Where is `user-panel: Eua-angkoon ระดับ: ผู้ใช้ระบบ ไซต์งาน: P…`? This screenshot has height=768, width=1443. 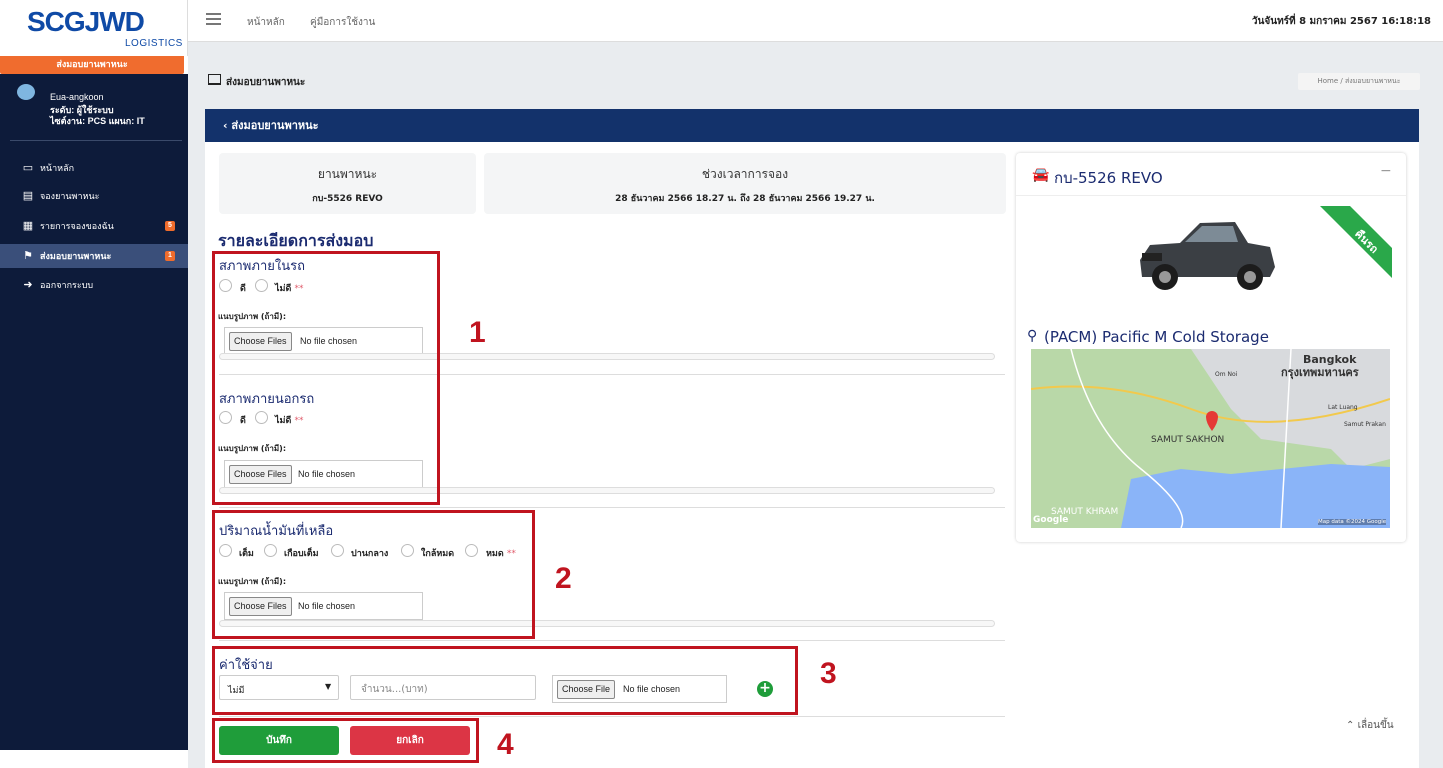
user-panel: Eua-angkoon ระดับ: ผู้ใช้ระบบ ไซต์งาน: P… is located at coordinates (94, 112).